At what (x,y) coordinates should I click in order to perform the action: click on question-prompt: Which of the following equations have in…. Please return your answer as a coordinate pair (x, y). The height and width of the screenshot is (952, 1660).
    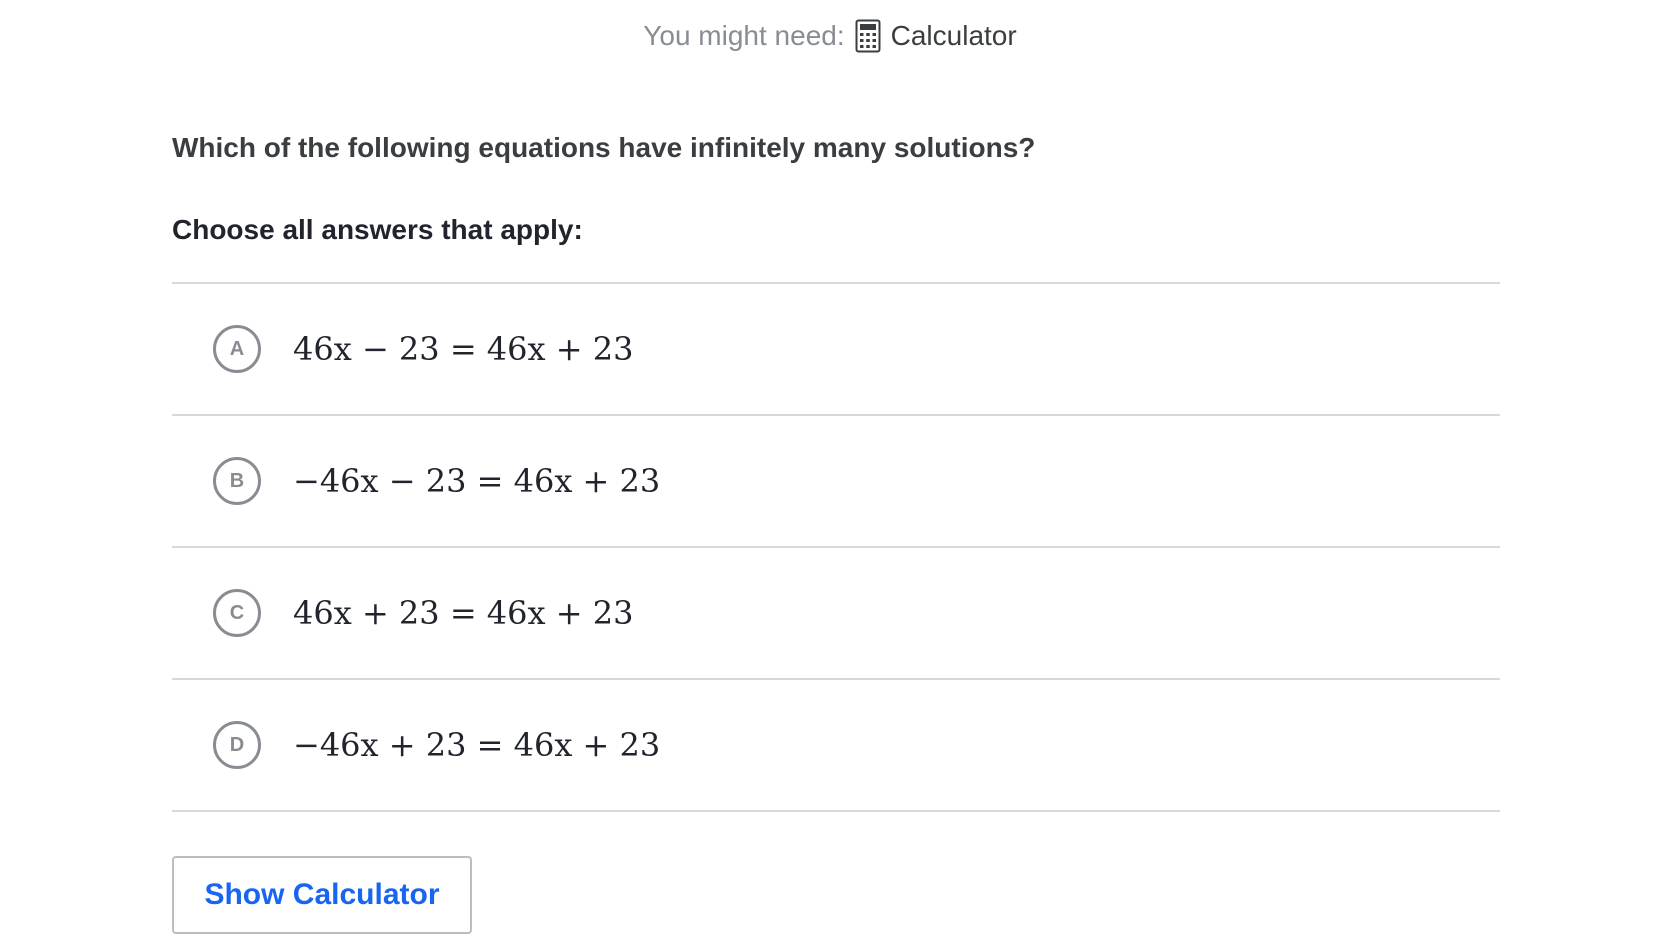
    Looking at the image, I should click on (604, 147).